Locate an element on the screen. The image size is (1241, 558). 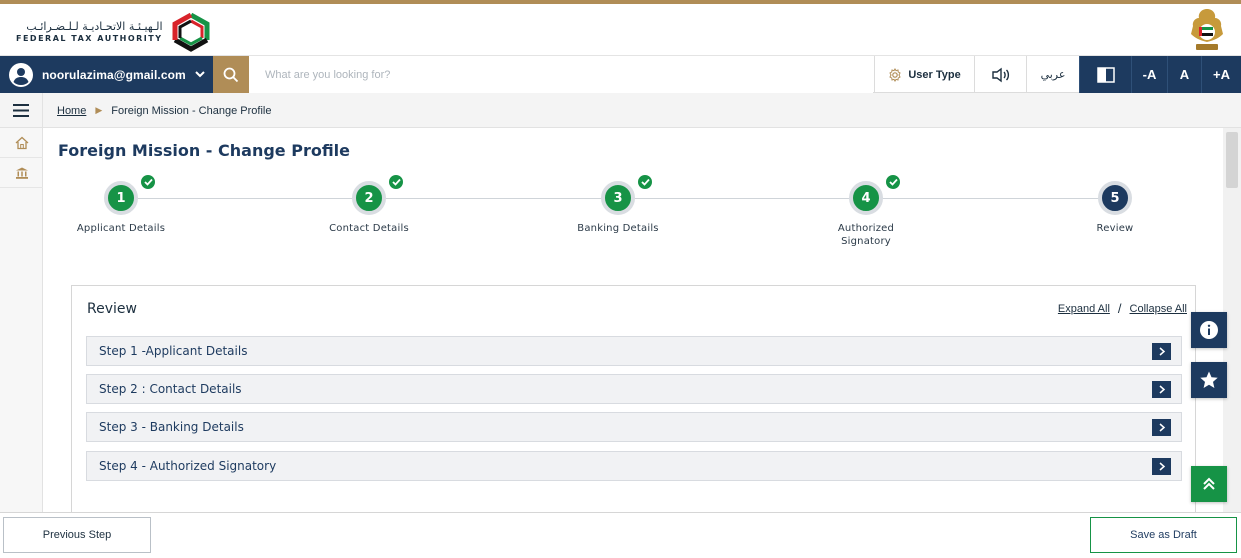
hamburger-menu-icon is located at coordinates (21, 110).